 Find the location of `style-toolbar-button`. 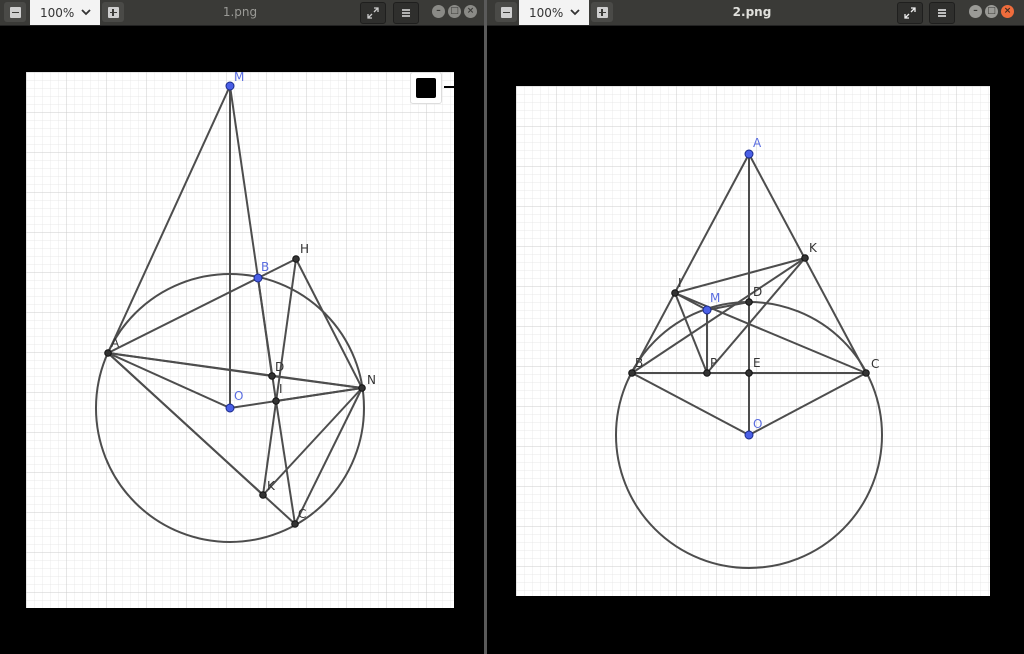

style-toolbar-button is located at coordinates (426, 88).